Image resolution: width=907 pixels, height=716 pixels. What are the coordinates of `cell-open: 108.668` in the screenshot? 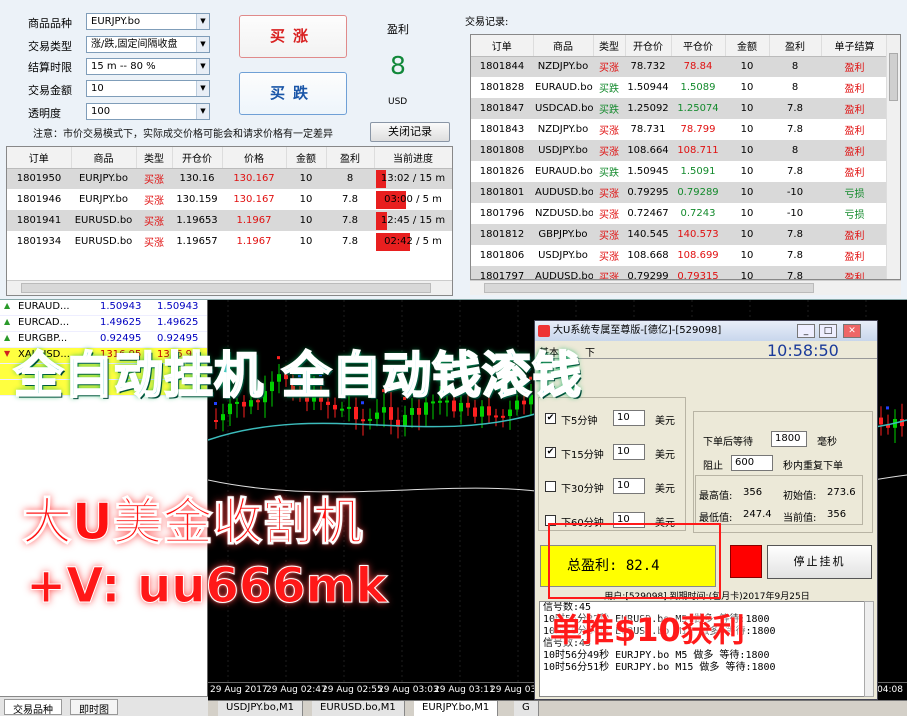 It's located at (648, 255).